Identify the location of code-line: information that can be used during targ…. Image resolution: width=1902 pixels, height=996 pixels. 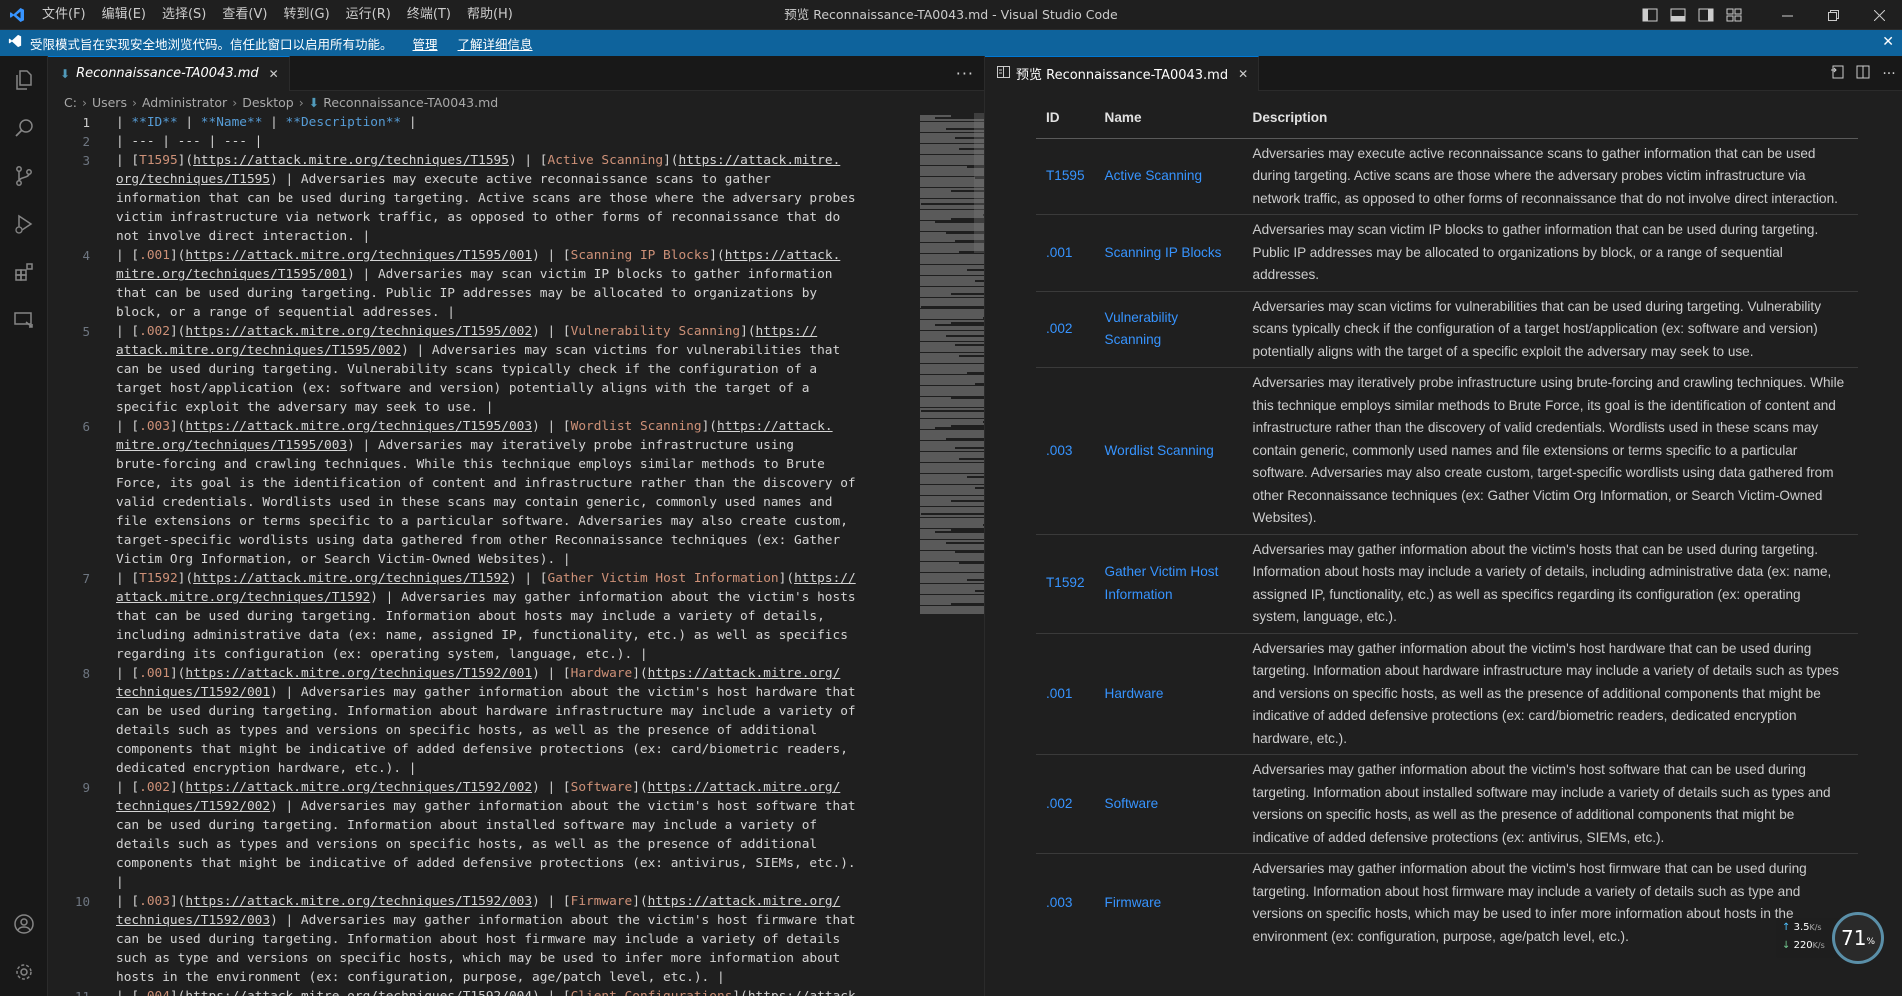
(516, 198).